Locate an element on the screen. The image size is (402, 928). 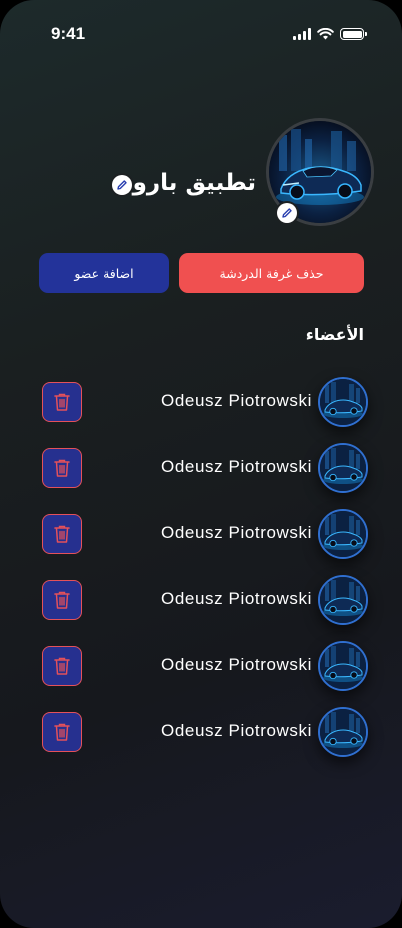
edit-avatar-button is located at coordinates (287, 213).